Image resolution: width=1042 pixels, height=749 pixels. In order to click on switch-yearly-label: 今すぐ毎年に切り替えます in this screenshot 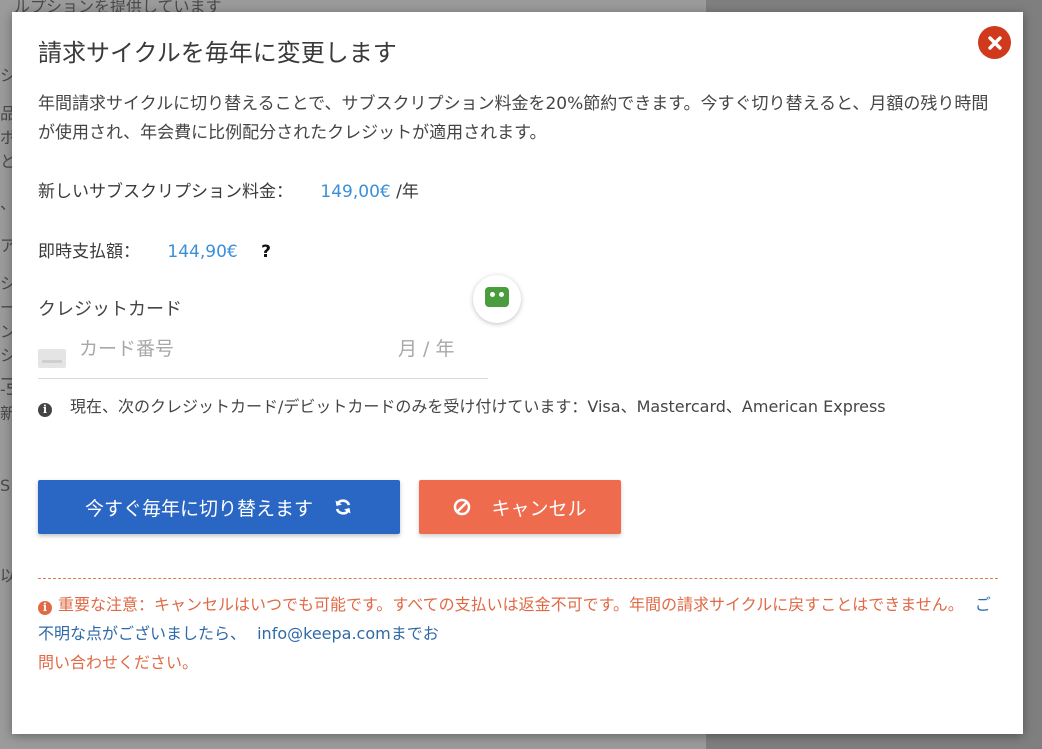, I will do `click(198, 508)`.